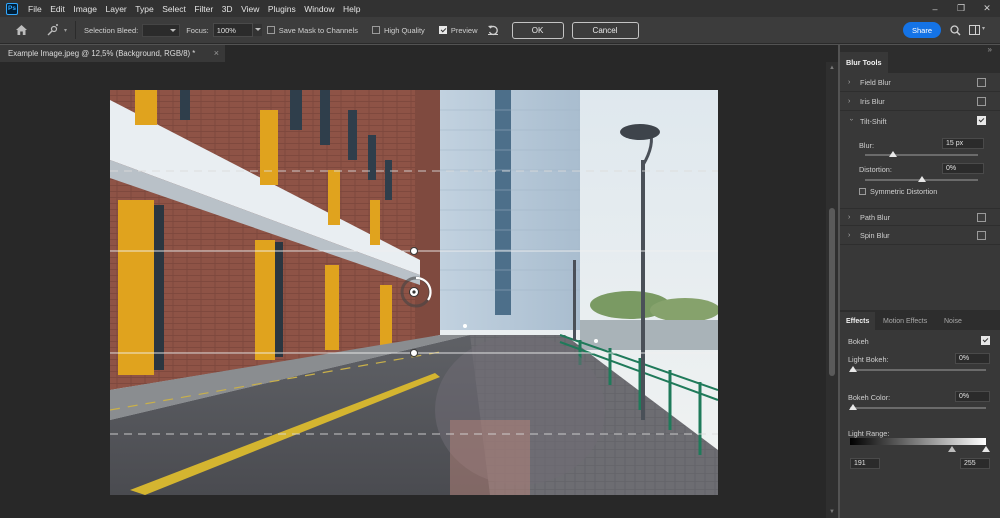 Image resolution: width=1000 pixels, height=518 pixels. What do you see at coordinates (987, 8) in the screenshot?
I see `close-window-button: ✕` at bounding box center [987, 8].